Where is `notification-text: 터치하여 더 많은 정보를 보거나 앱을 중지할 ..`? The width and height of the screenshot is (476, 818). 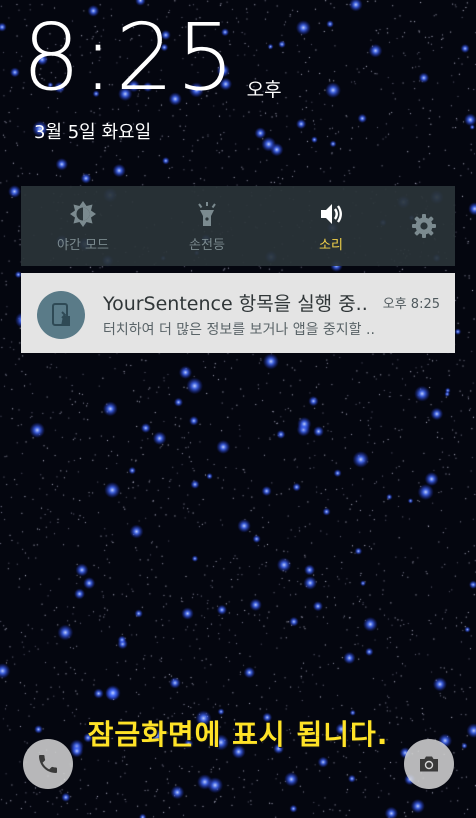
notification-text: 터치하여 더 많은 정보를 보거나 앱을 중지할 .. is located at coordinates (239, 330).